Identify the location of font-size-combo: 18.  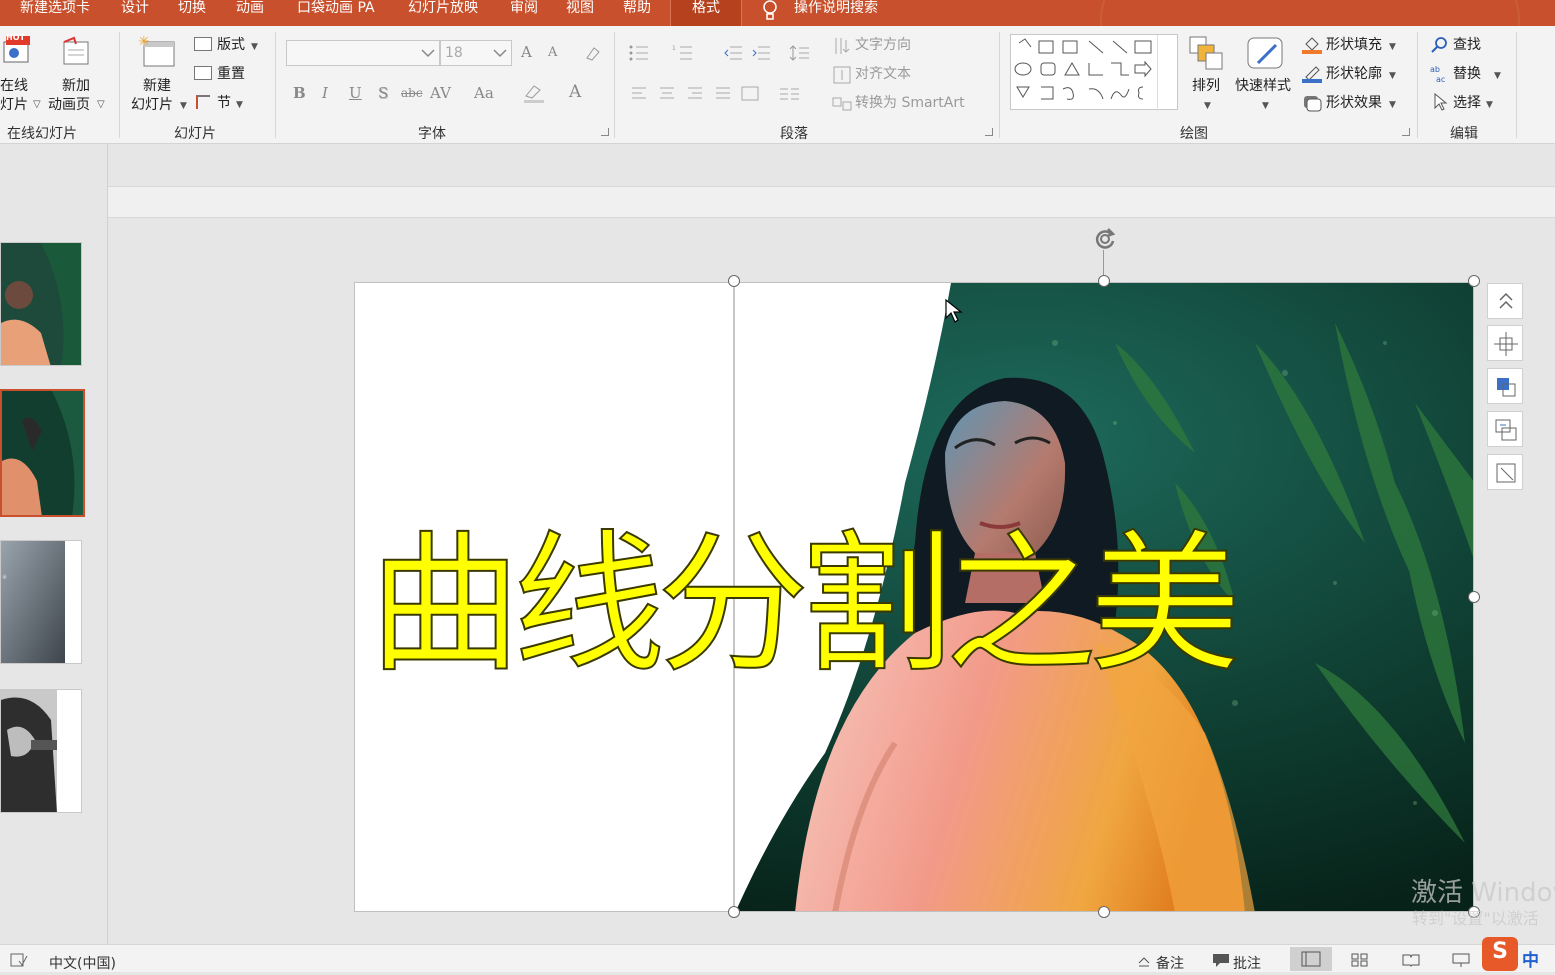
(476, 53).